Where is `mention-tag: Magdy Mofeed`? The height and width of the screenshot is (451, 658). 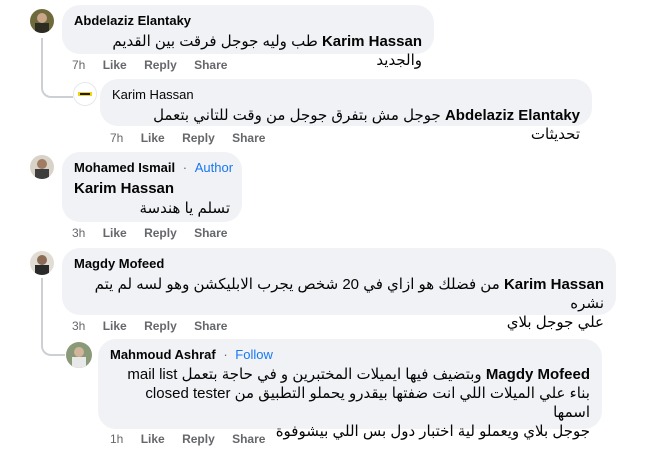 mention-tag: Magdy Mofeed is located at coordinates (538, 374).